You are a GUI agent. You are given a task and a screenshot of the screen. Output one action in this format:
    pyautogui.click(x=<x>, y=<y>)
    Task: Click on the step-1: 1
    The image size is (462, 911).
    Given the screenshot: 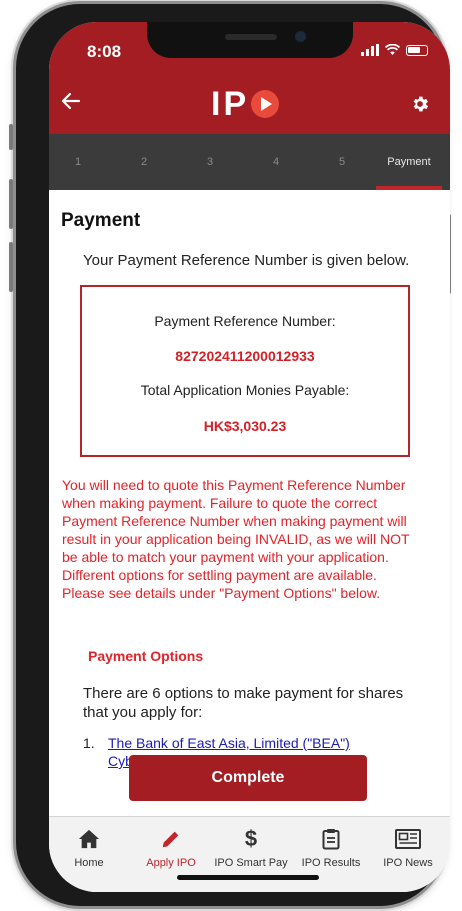 What is the action you would take?
    pyautogui.click(x=78, y=162)
    